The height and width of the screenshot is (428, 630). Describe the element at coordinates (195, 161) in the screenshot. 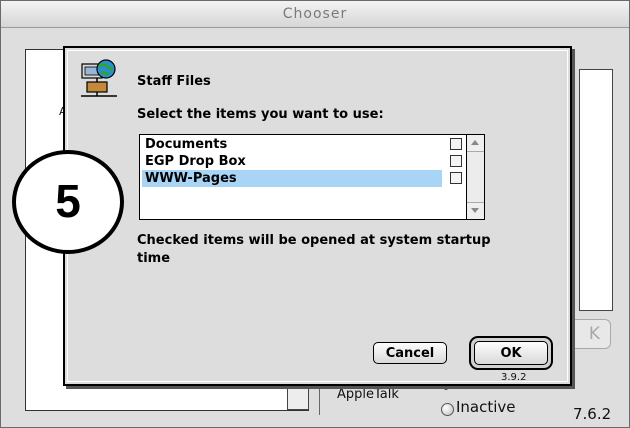

I see `list-item-label: EGP Drop Box` at that location.